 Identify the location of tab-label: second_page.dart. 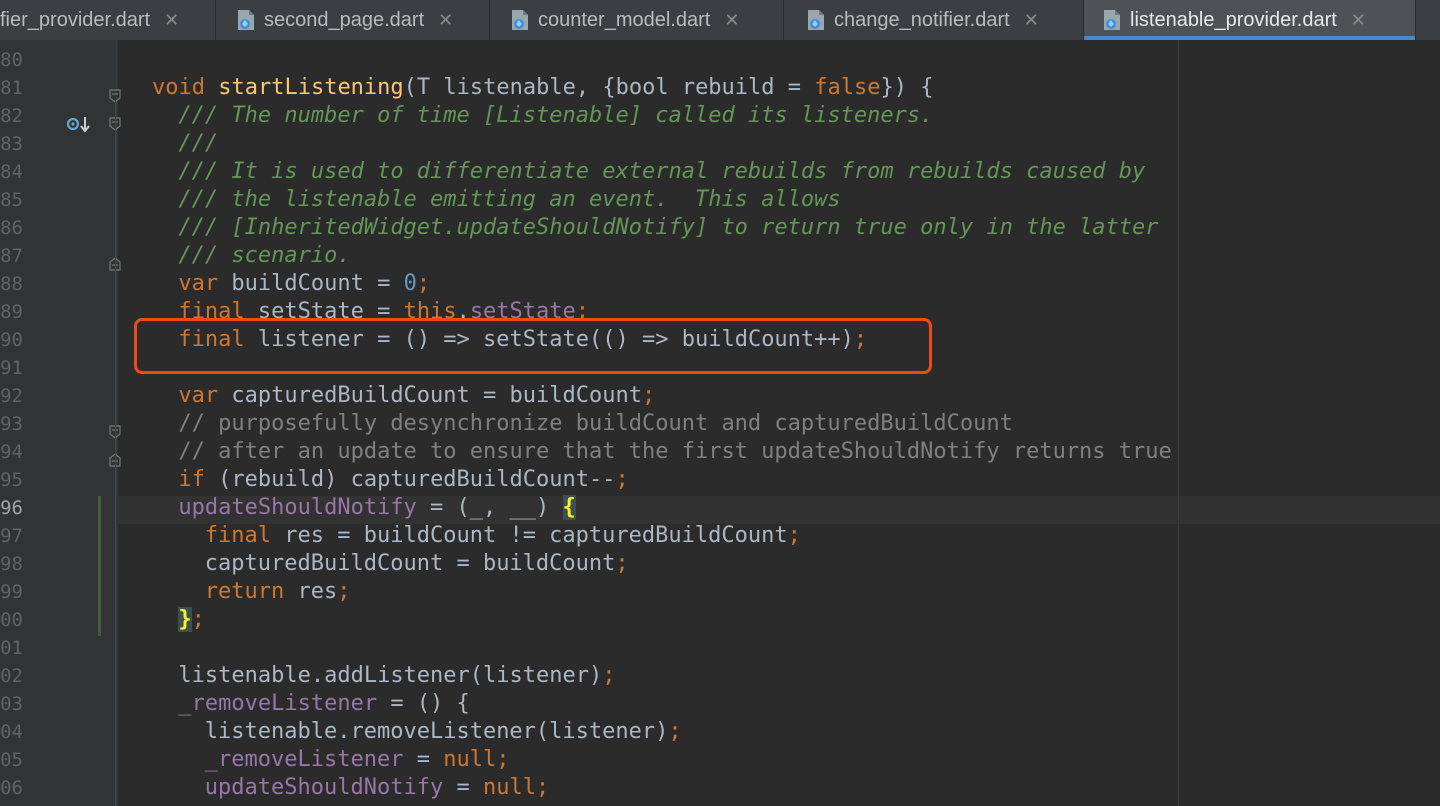
(344, 19).